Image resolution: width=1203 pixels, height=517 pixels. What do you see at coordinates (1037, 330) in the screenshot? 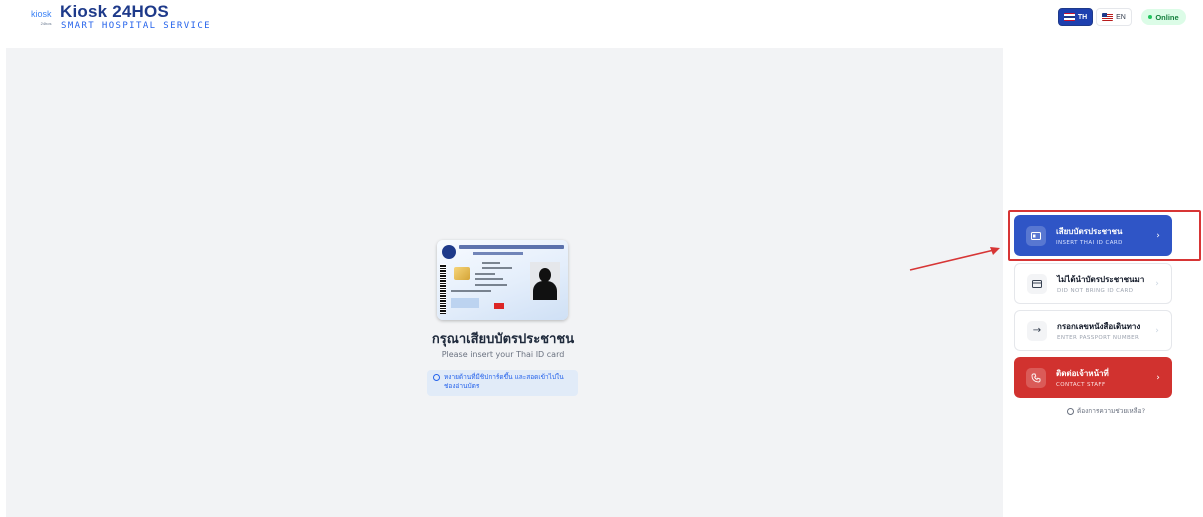
I see `arrow-right-icon: →` at bounding box center [1037, 330].